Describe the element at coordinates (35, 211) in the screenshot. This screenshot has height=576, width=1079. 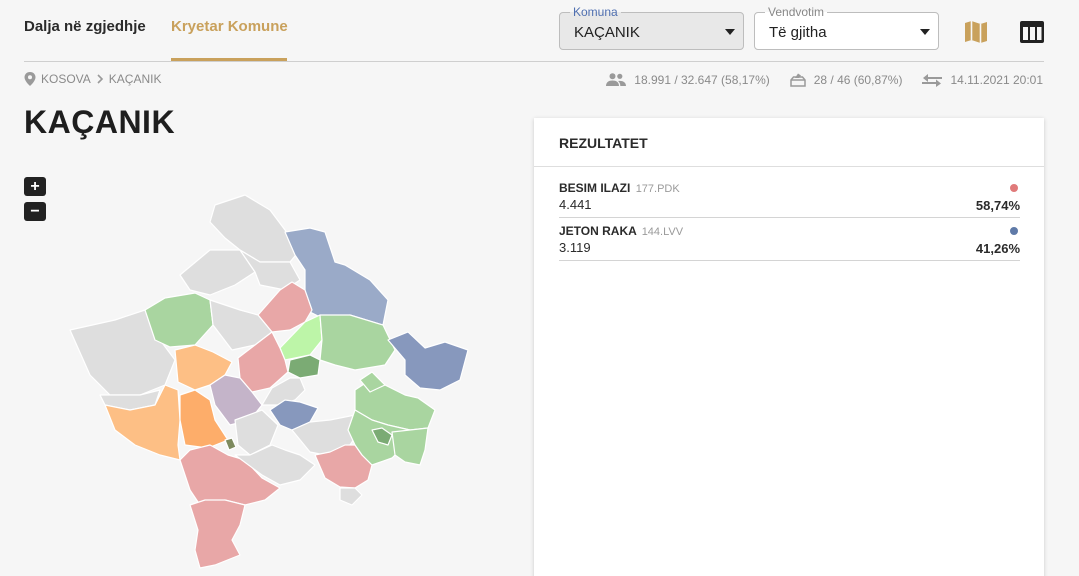
I see `zoom-out-button: −` at that location.